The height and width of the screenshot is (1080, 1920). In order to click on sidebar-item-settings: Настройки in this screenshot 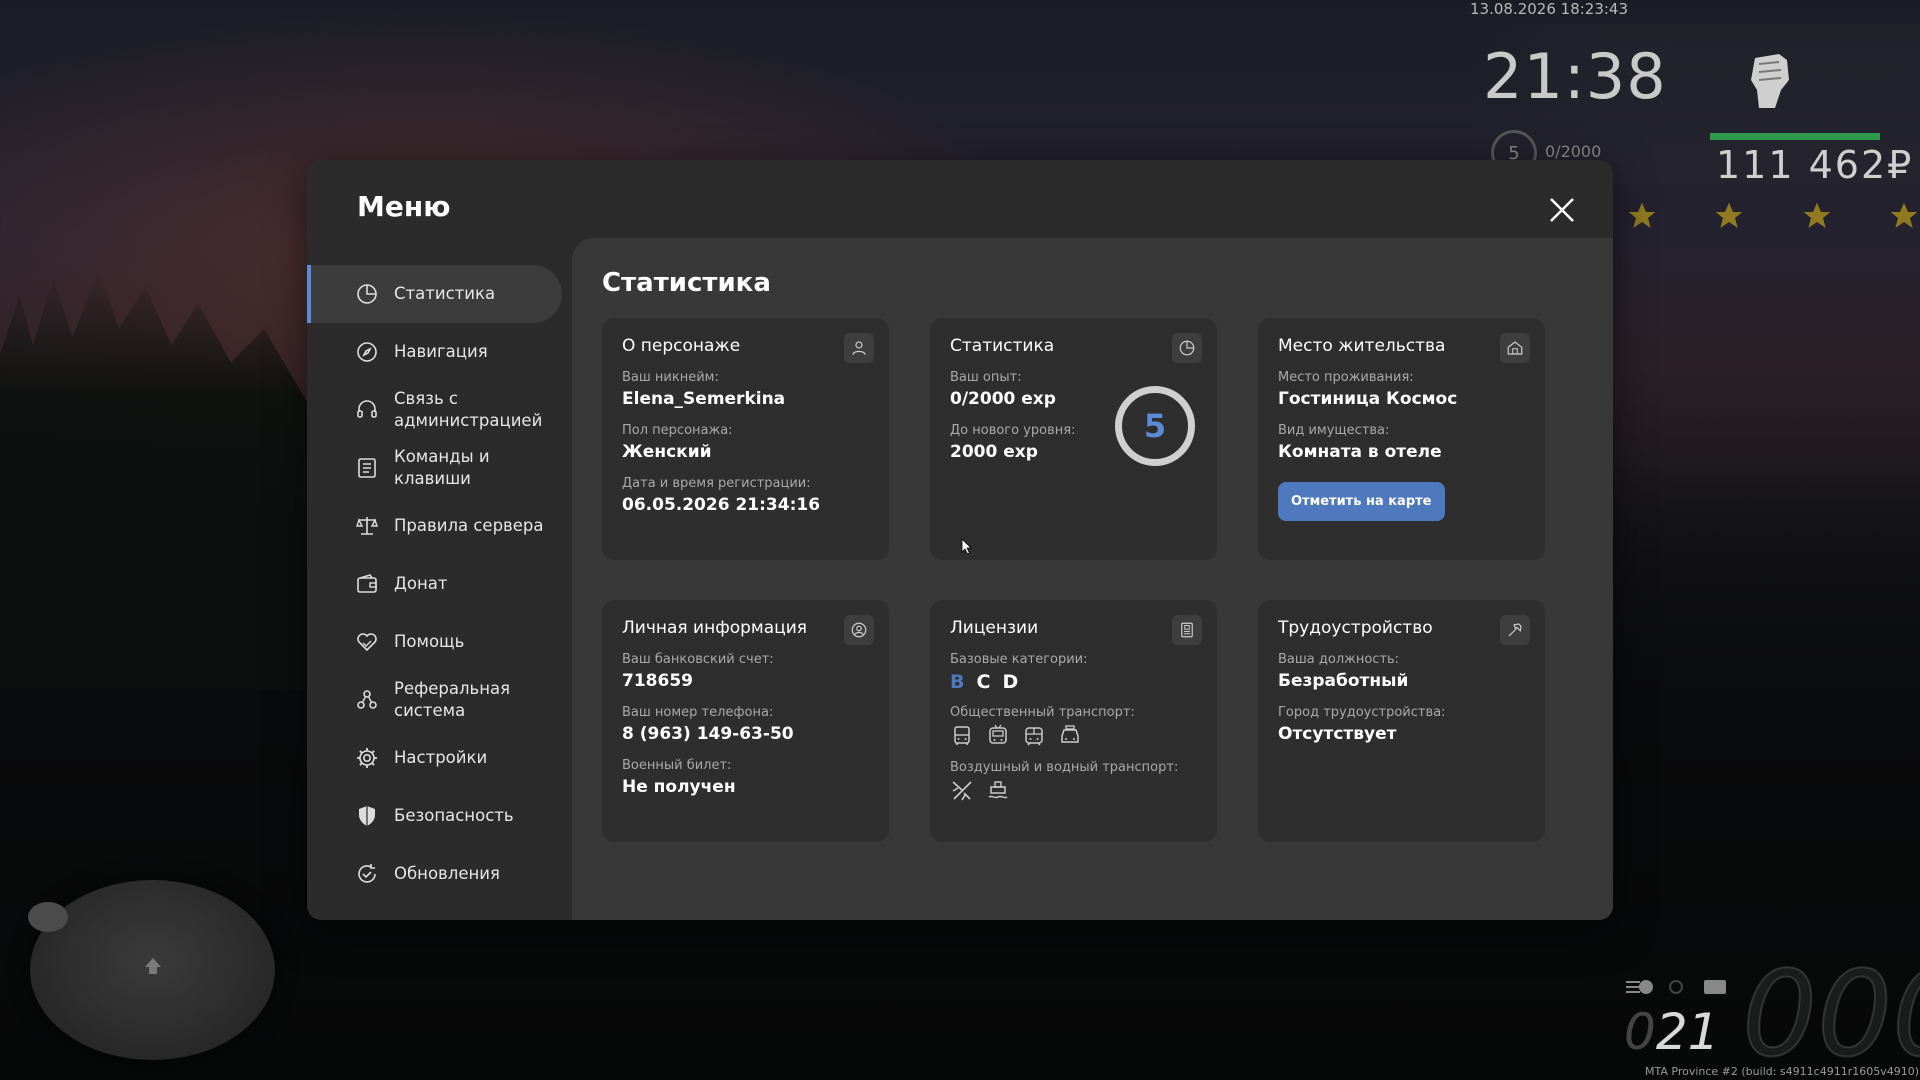, I will do `click(434, 758)`.